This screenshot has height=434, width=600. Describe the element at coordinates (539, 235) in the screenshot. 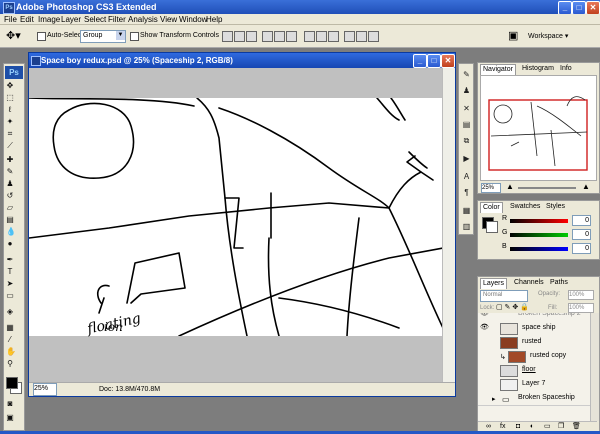

I see `green-slider` at that location.